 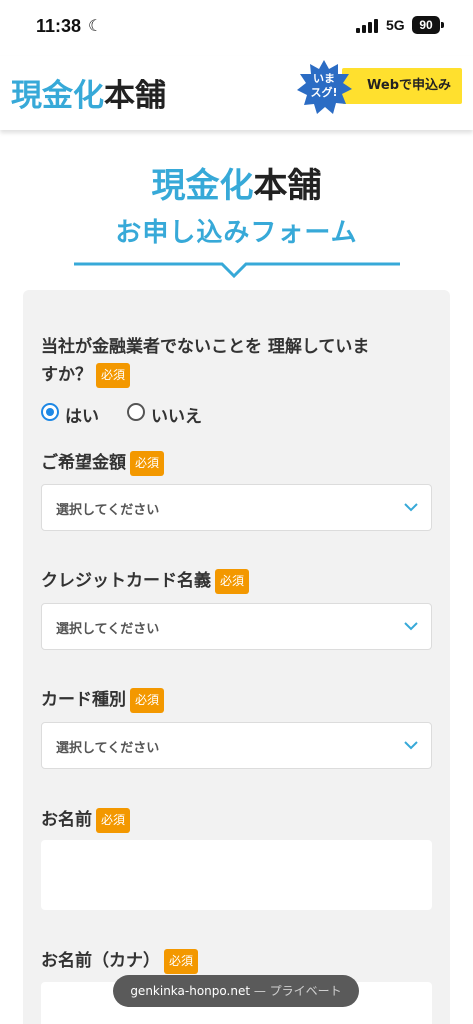 What do you see at coordinates (324, 92) in the screenshot?
I see `now-badge-line2: スグ!` at bounding box center [324, 92].